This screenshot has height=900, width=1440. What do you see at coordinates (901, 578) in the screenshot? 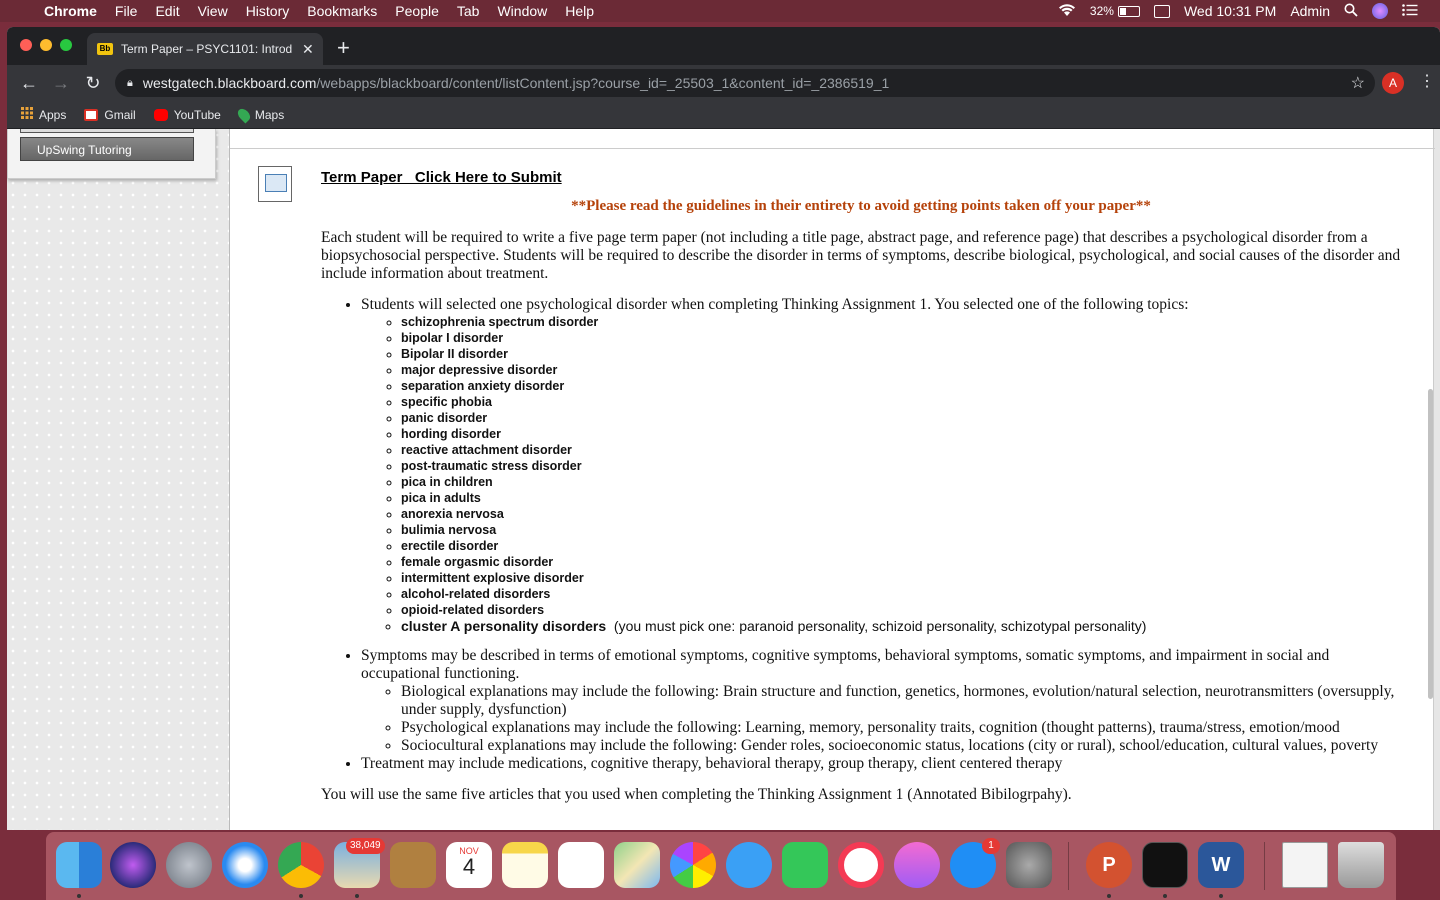
I see `list-item: intermittent explosive disorder` at bounding box center [901, 578].